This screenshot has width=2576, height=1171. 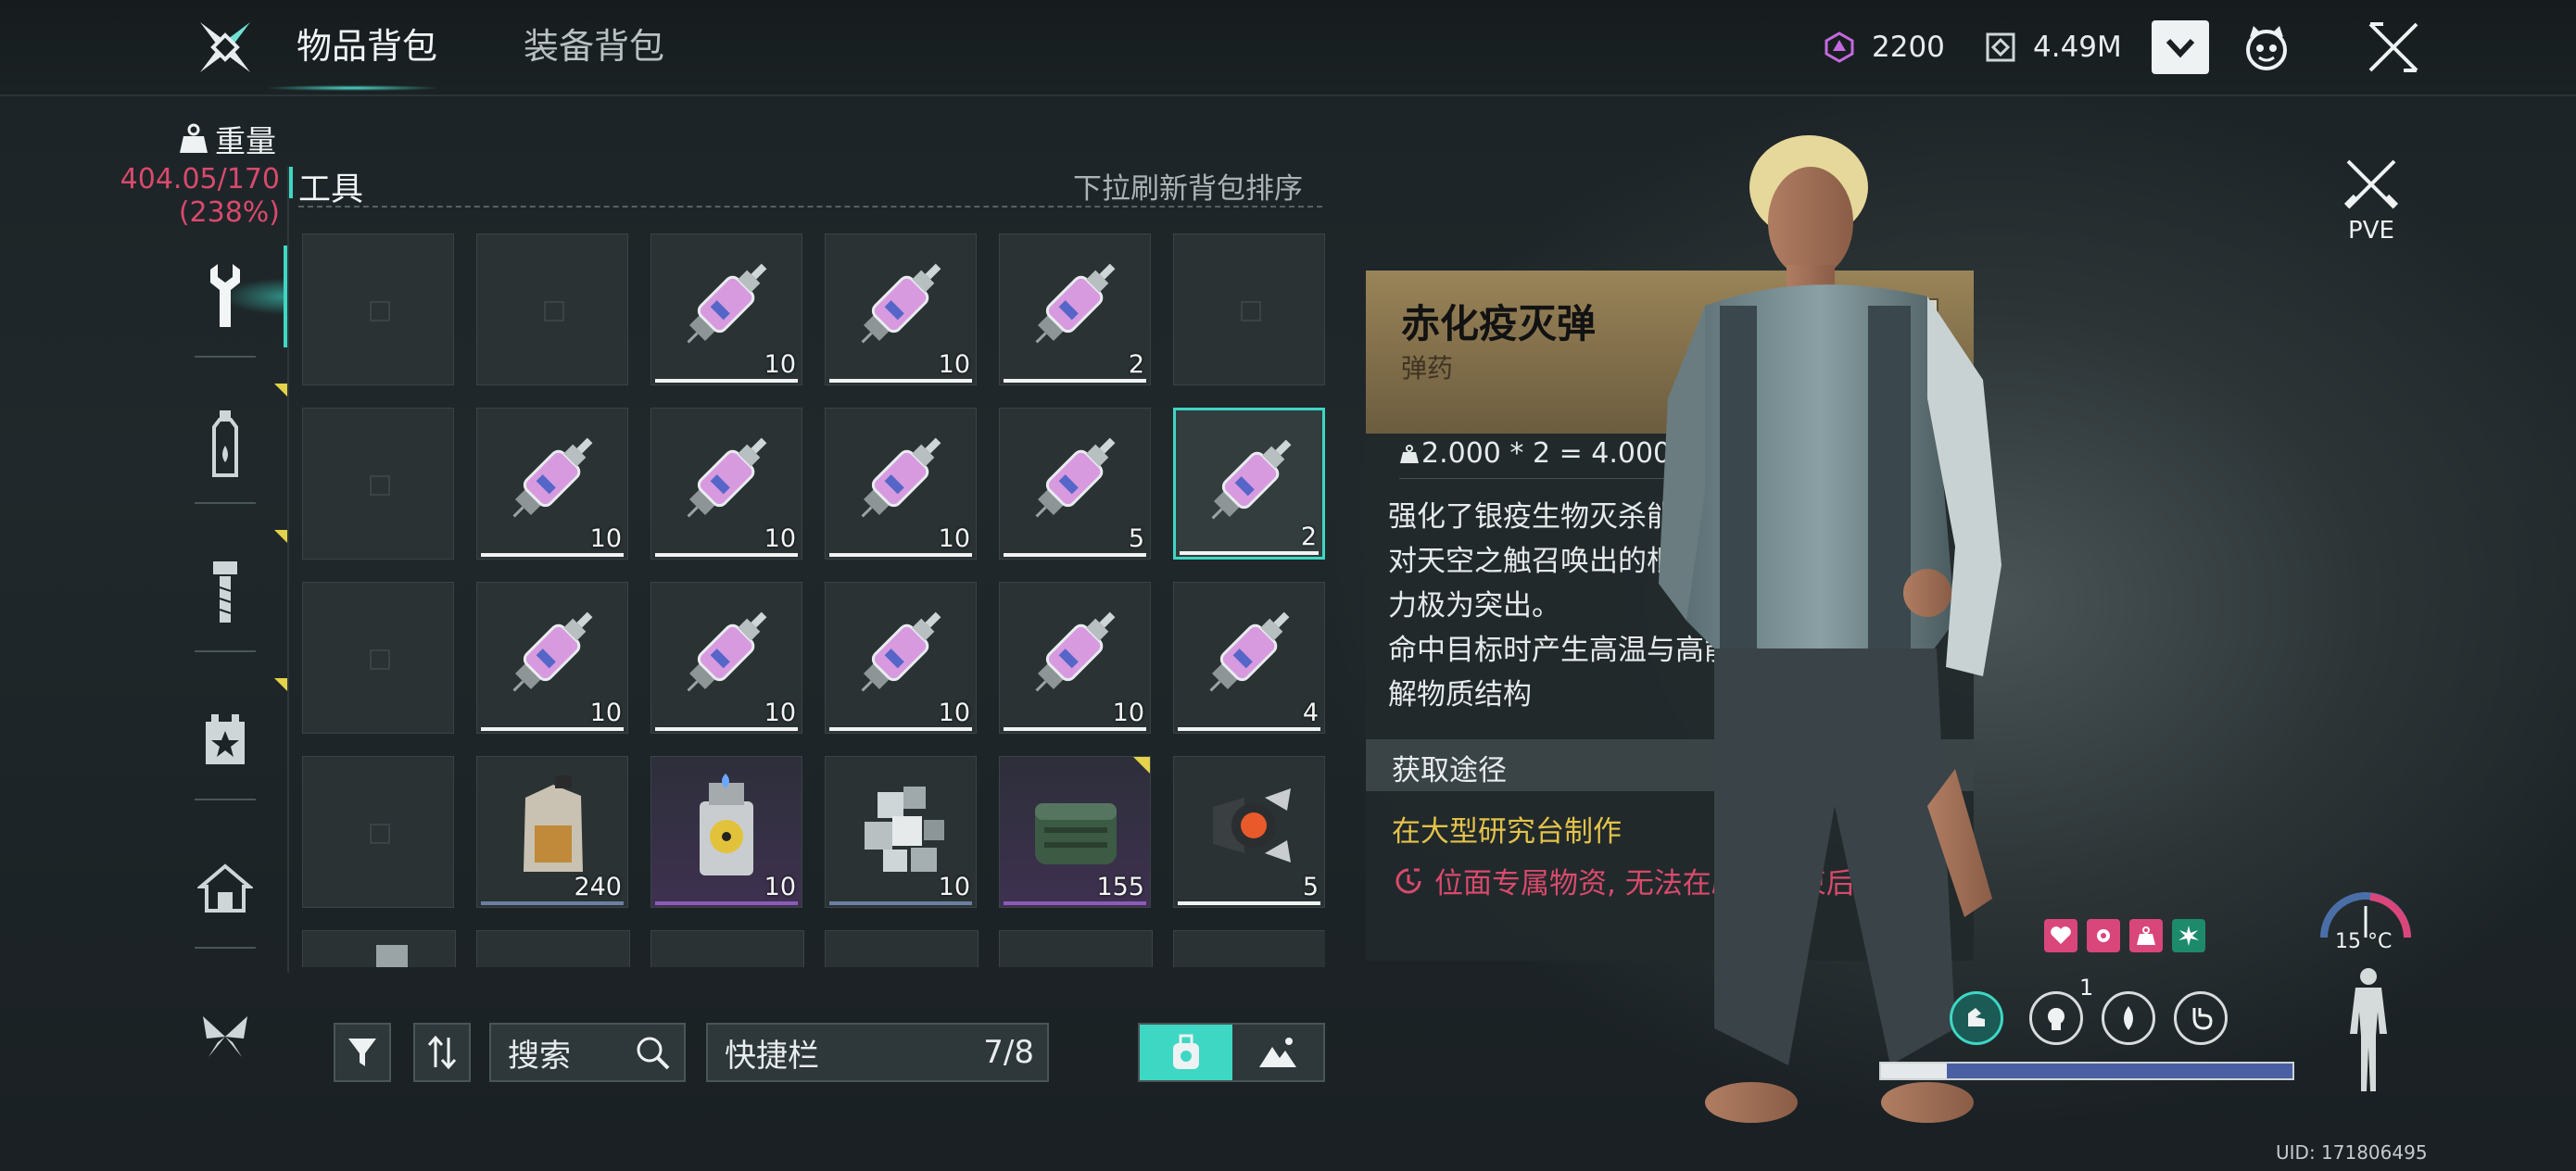 I want to click on quickbar-button: 快捷栏 7/8, so click(x=878, y=1053).